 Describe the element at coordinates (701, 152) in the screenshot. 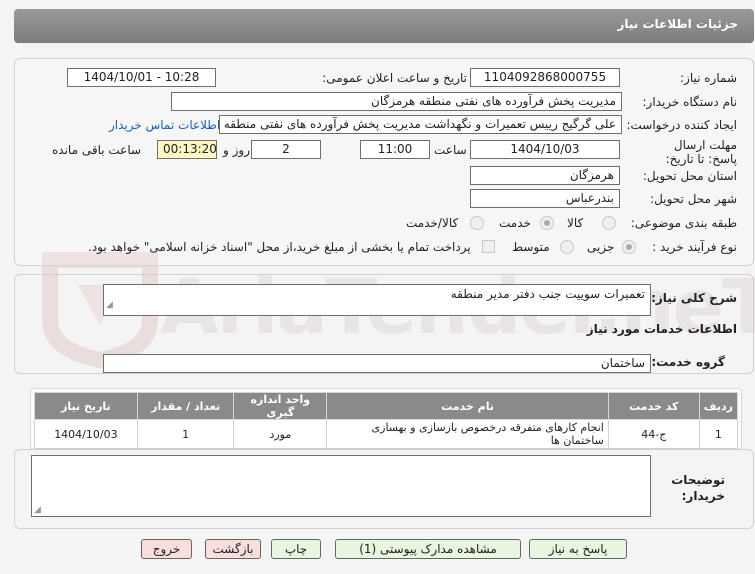

I see `deadline-label: مهلت ارسال پاسخ: تا تاریخ:` at that location.